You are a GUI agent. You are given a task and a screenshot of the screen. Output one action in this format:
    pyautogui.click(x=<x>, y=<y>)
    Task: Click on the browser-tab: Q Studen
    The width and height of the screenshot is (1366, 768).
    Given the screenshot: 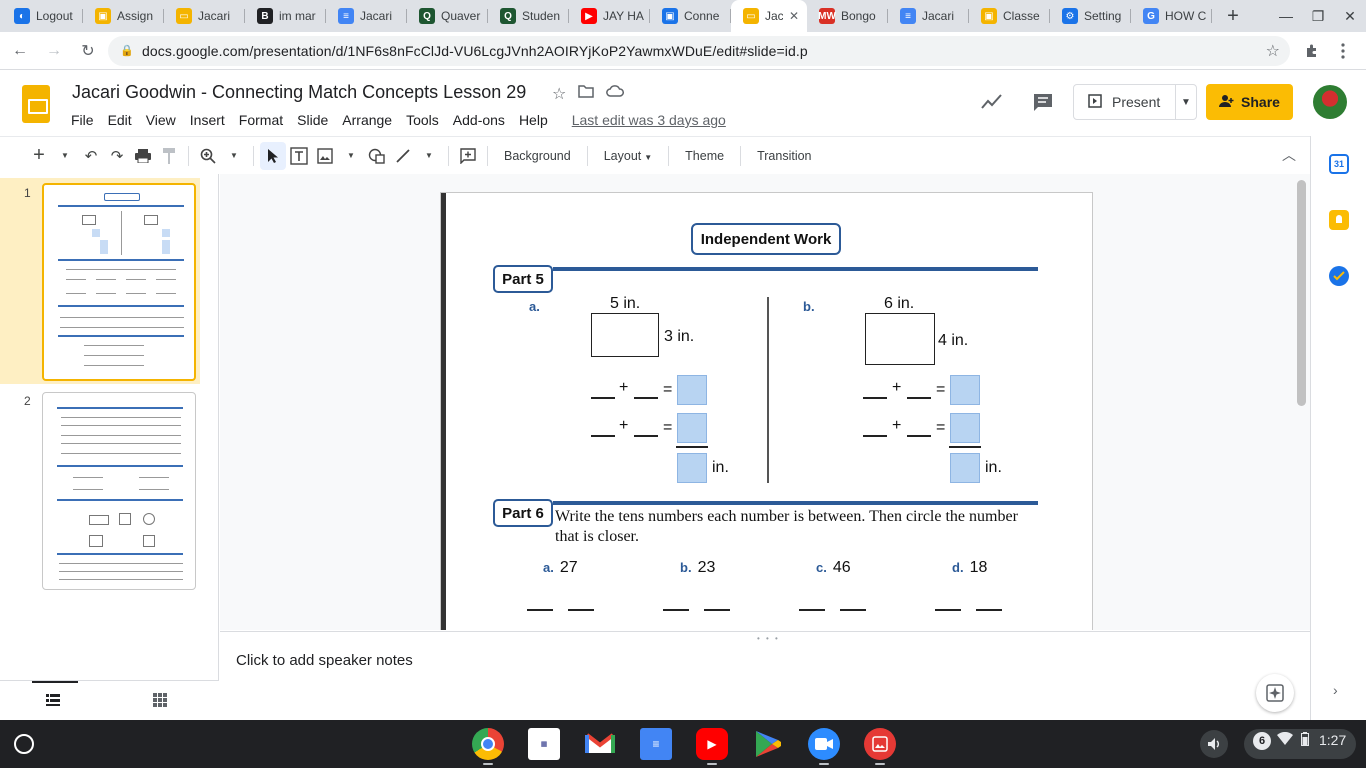 What is the action you would take?
    pyautogui.click(x=528, y=16)
    